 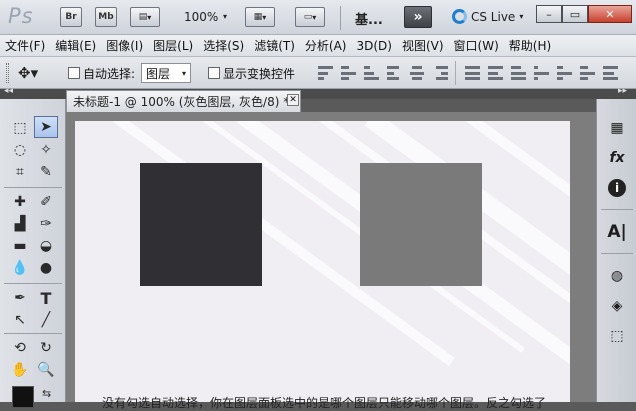 I want to click on document-tab: 未标题-1 @ 100% (灰色图层, 灰色/8) *, so click(x=183, y=101).